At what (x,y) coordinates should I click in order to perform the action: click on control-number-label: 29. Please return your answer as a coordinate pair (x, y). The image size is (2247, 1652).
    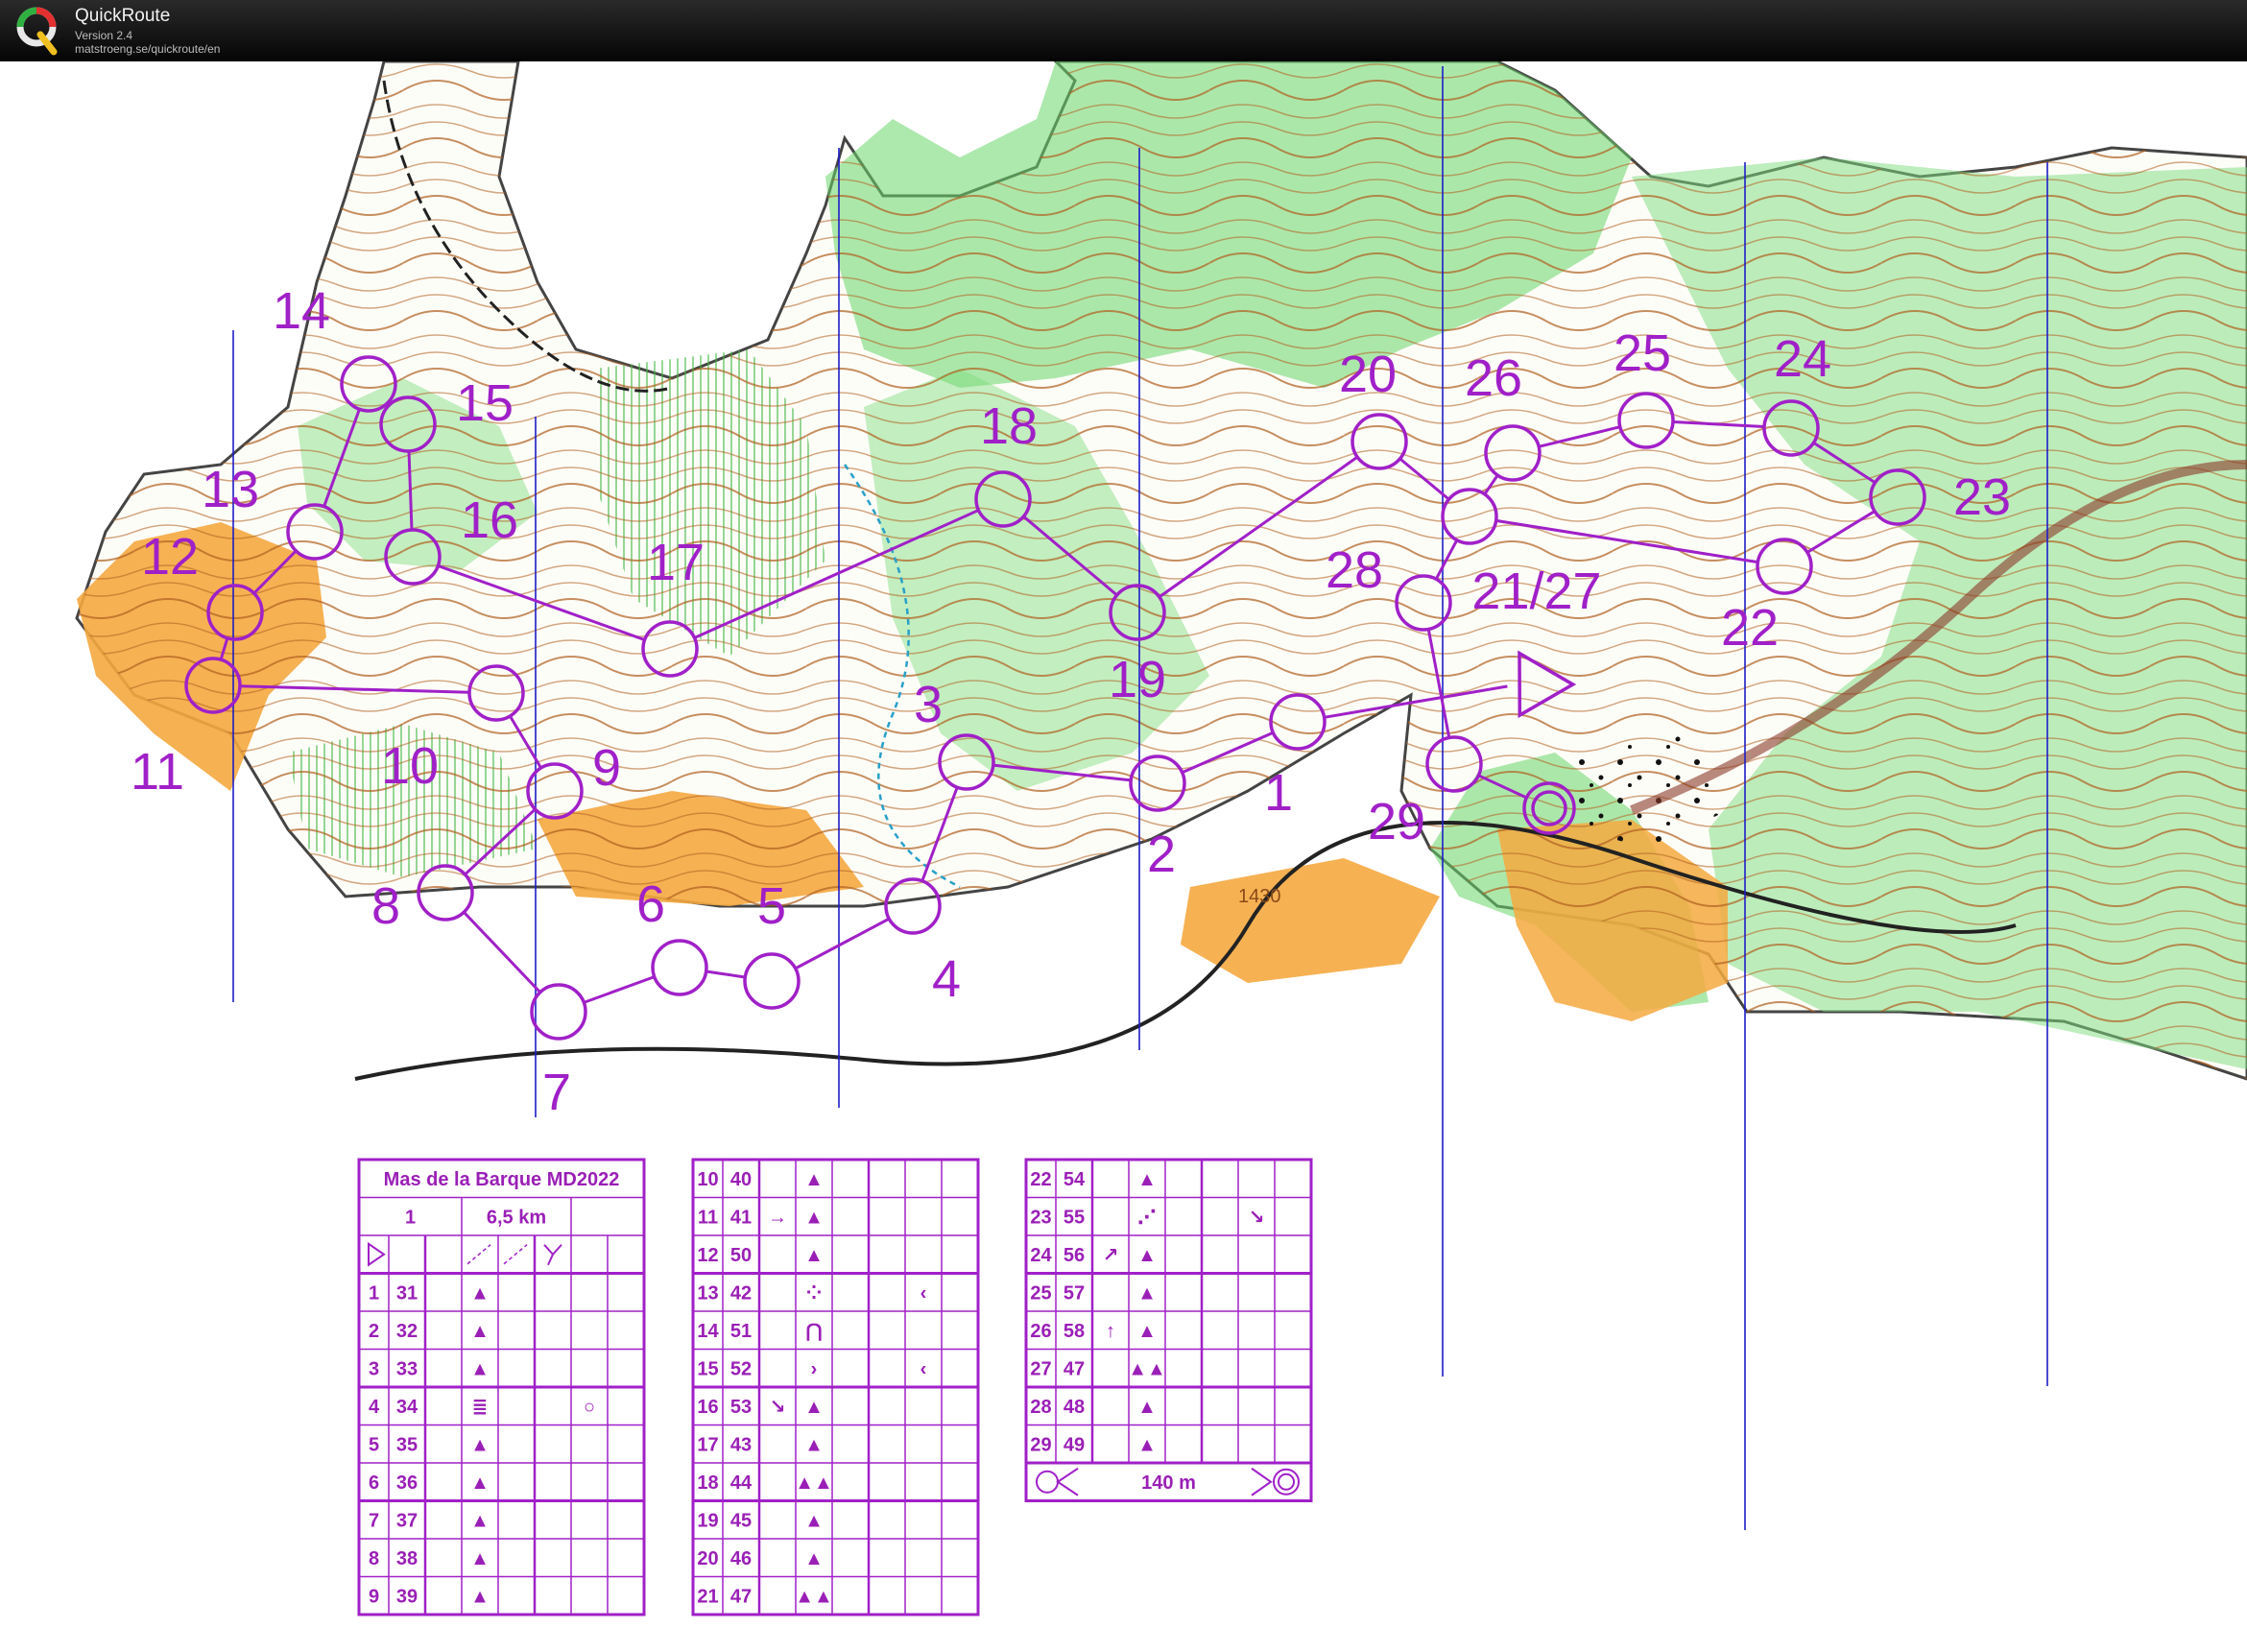
    Looking at the image, I should click on (1396, 821).